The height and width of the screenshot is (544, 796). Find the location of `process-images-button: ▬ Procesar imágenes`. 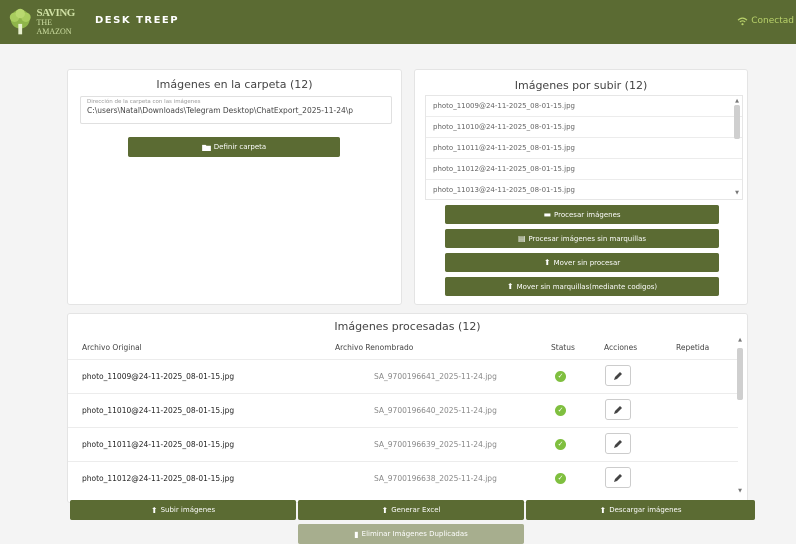

process-images-button: ▬ Procesar imágenes is located at coordinates (582, 214).